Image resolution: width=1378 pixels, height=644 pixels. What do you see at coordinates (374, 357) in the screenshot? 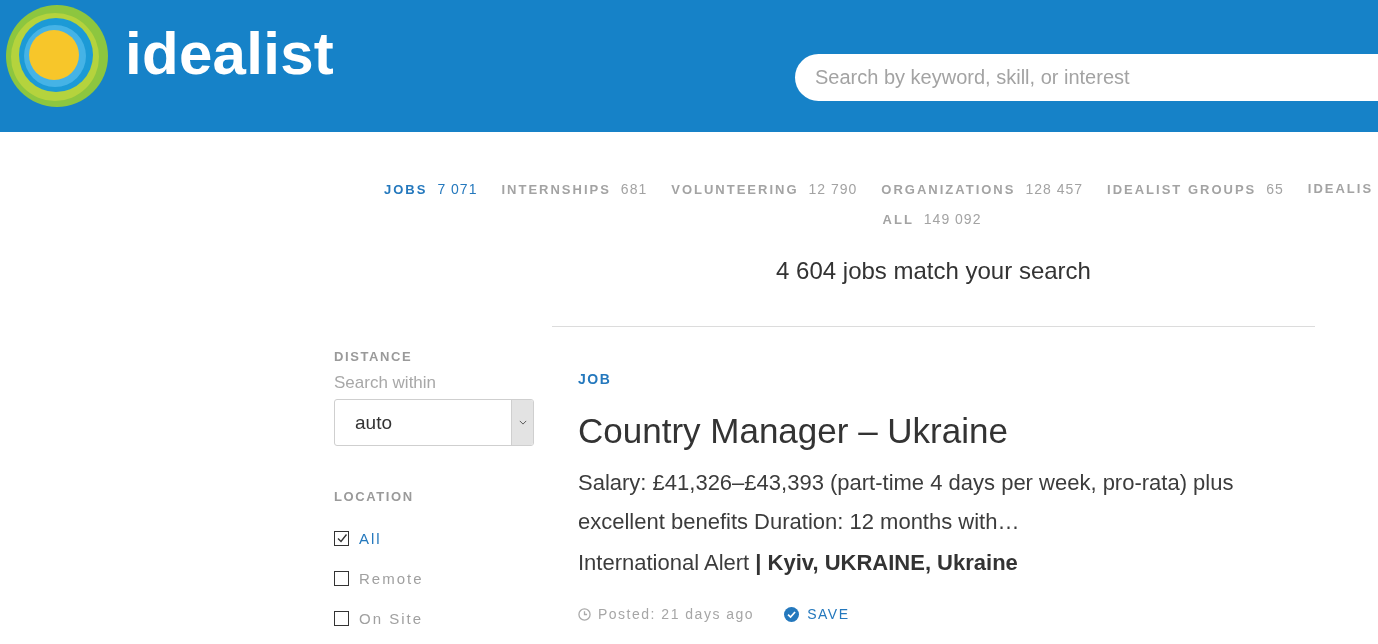
I see `filter-heading: DISTANCE` at bounding box center [374, 357].